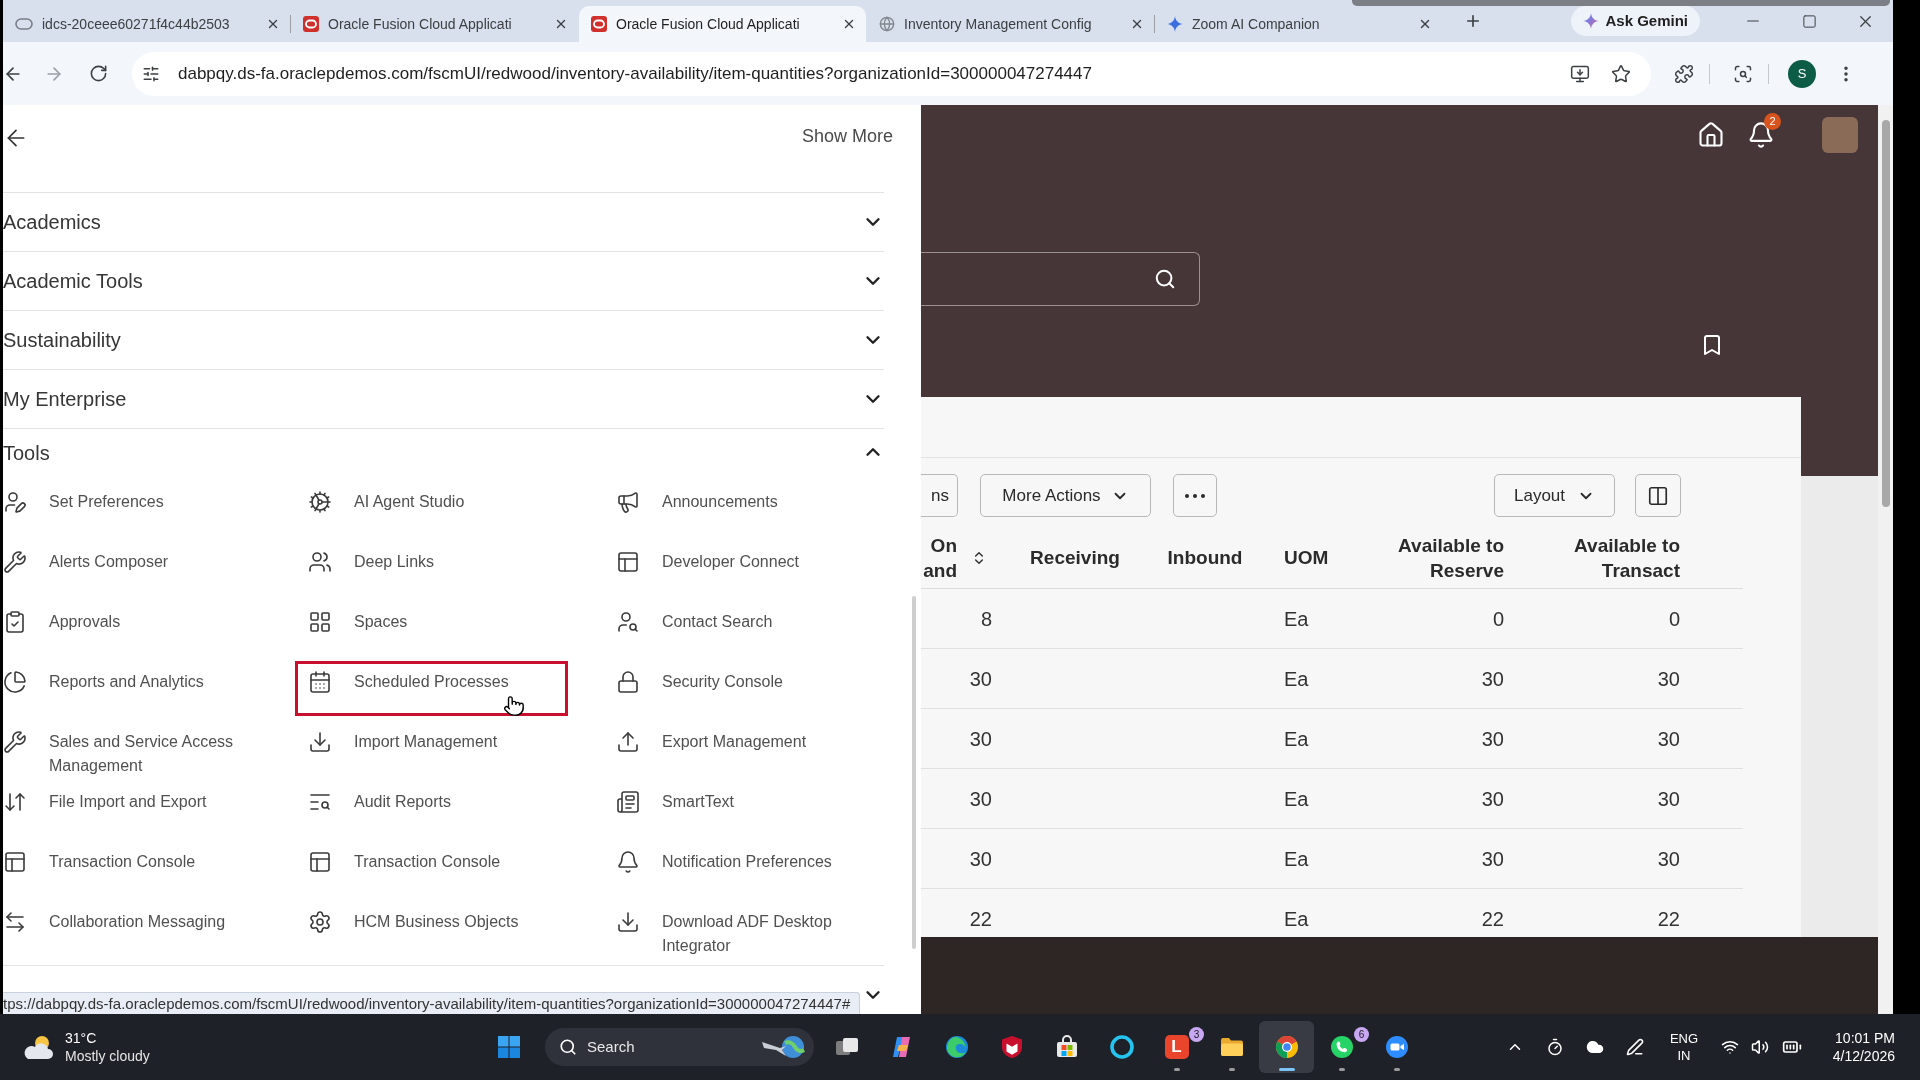 Image resolution: width=1920 pixels, height=1080 pixels. What do you see at coordinates (628, 802) in the screenshot?
I see `newspaper-icon` at bounding box center [628, 802].